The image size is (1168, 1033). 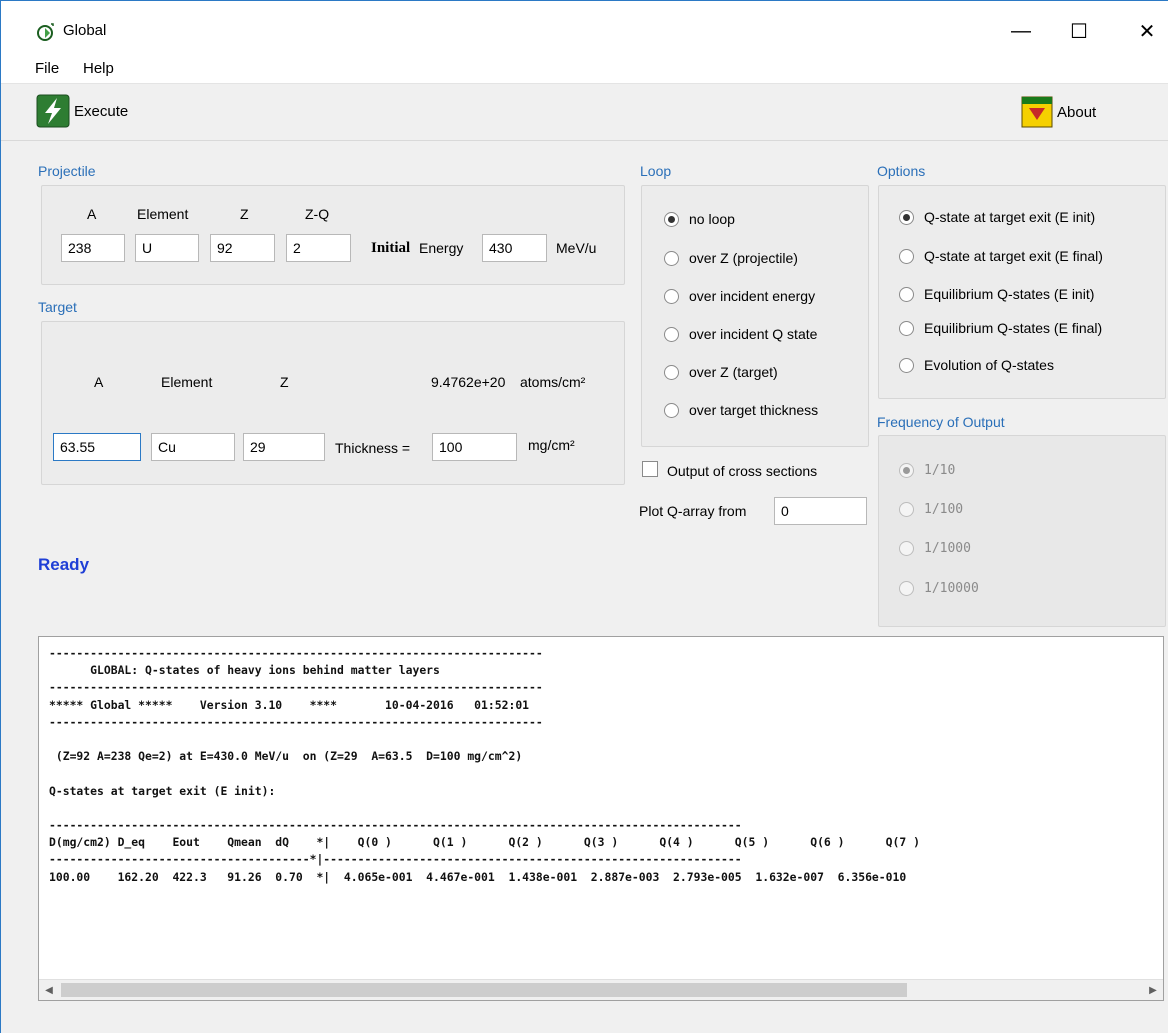 What do you see at coordinates (1013, 328) in the screenshot?
I see `option-label: Equilibrium Q-states (E final)` at bounding box center [1013, 328].